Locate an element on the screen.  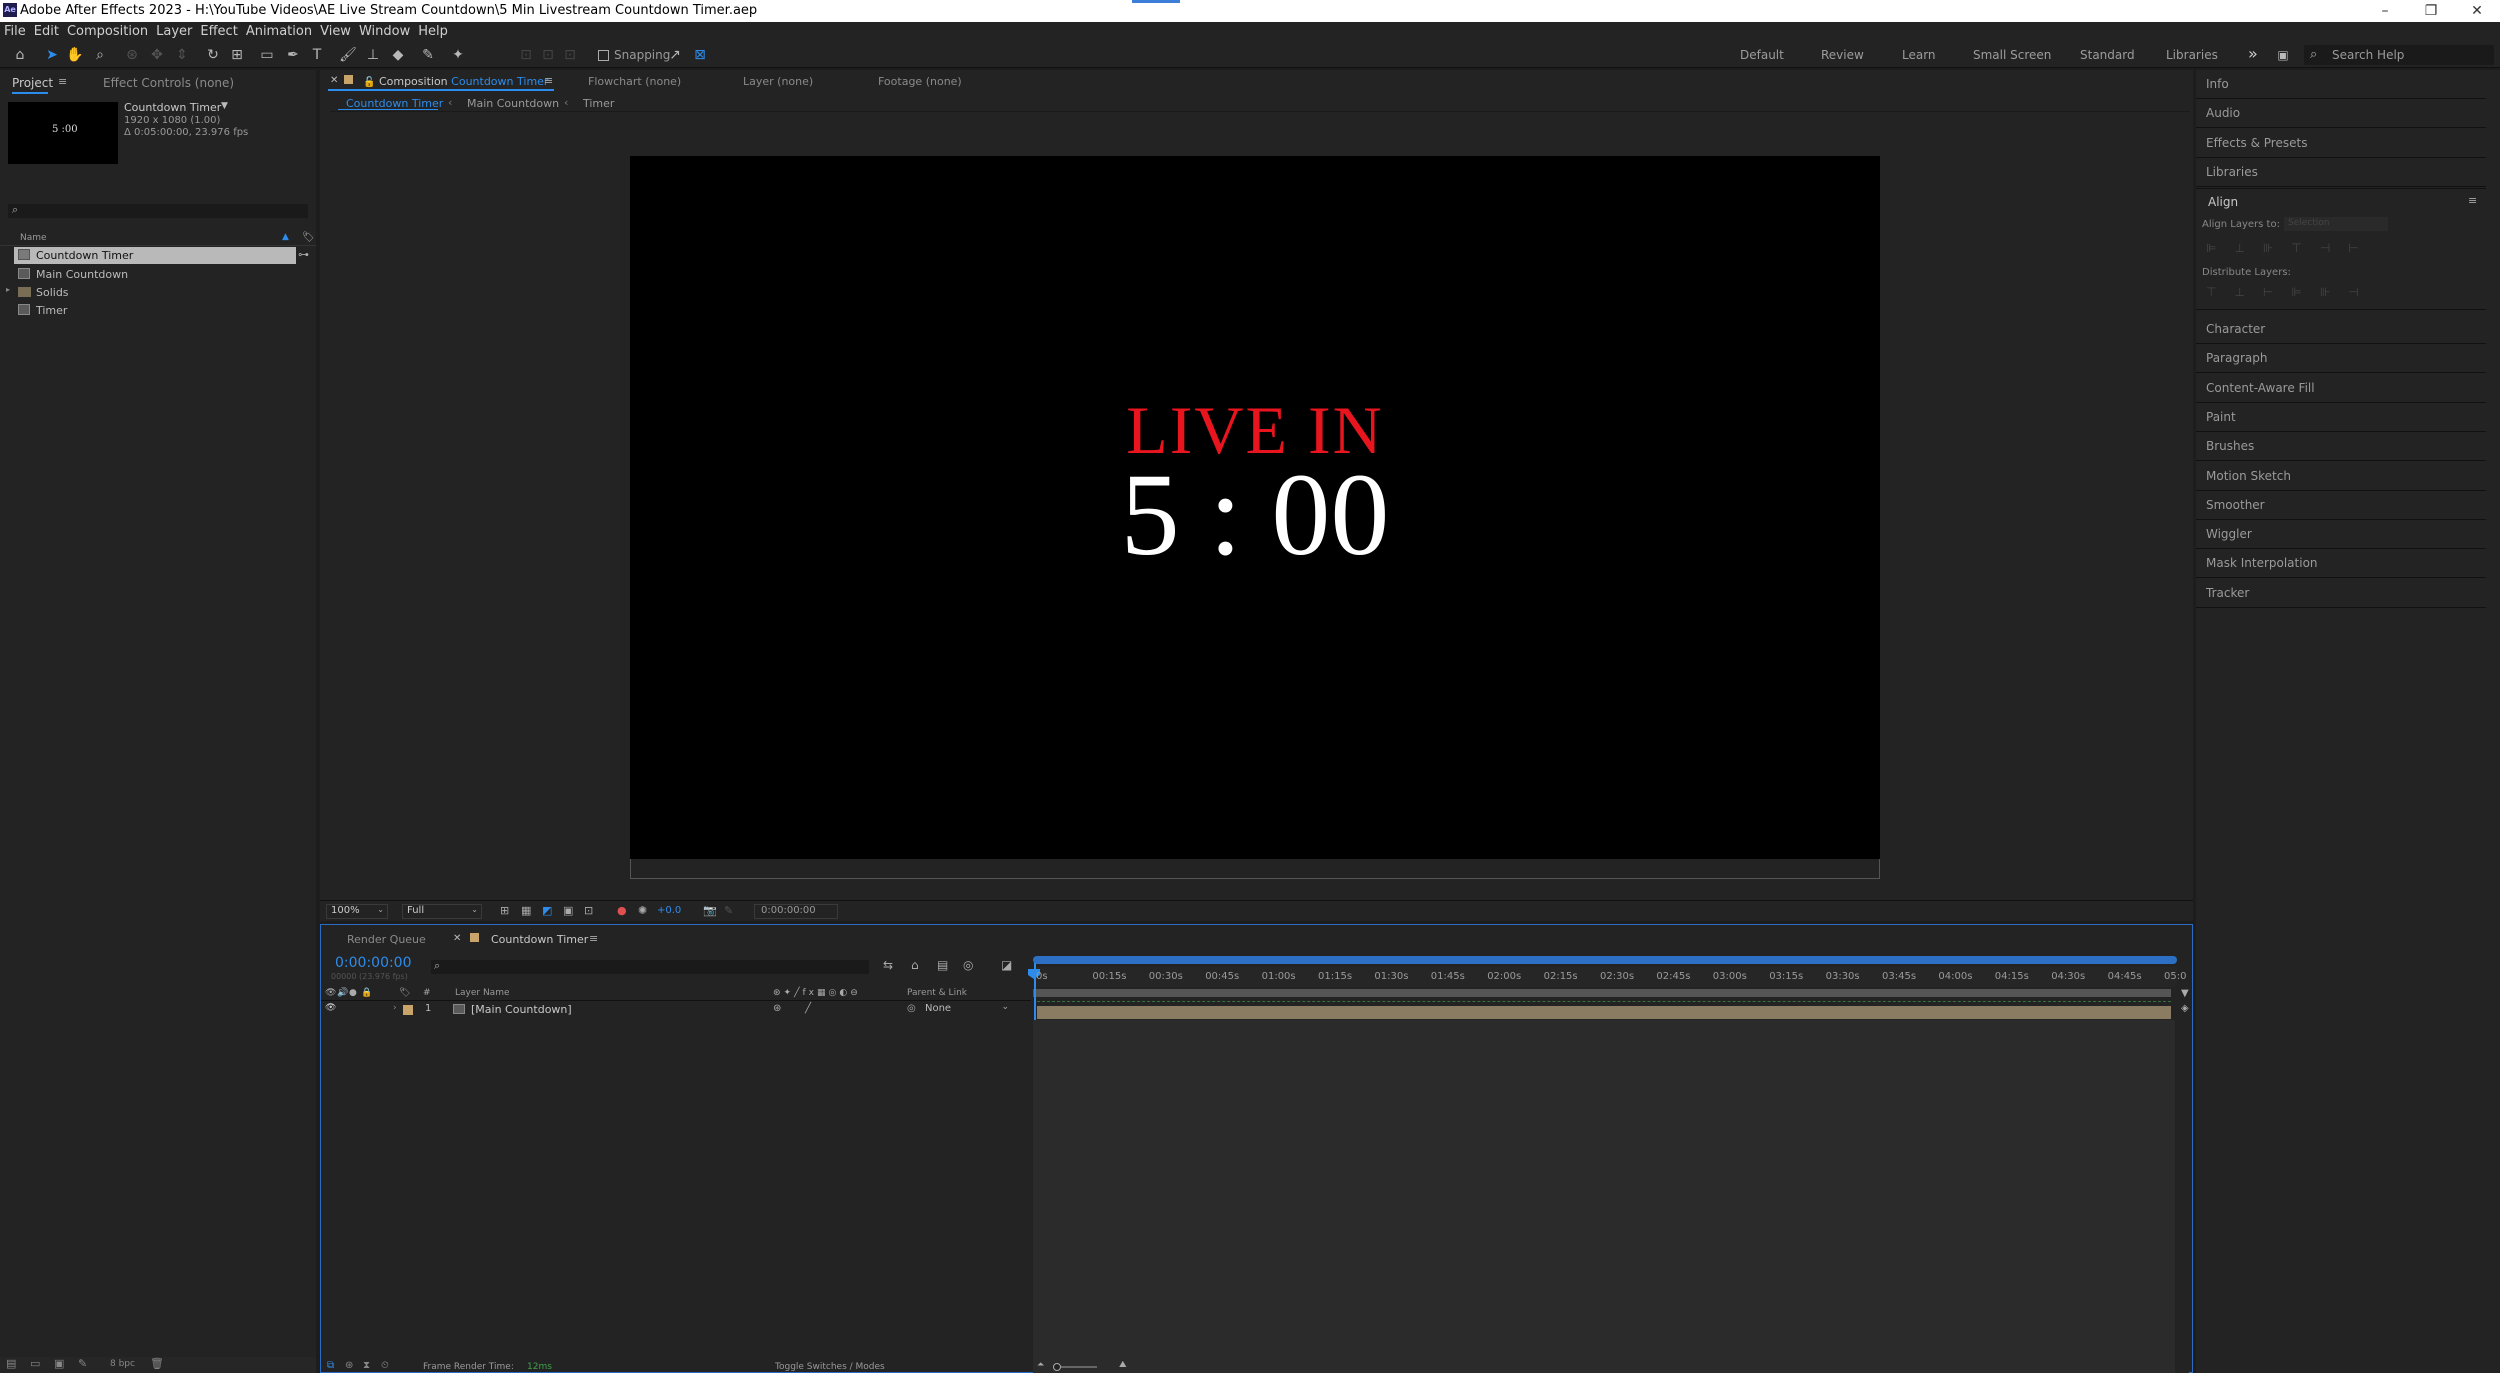
workspace-learn: Learn is located at coordinates (1919, 55).